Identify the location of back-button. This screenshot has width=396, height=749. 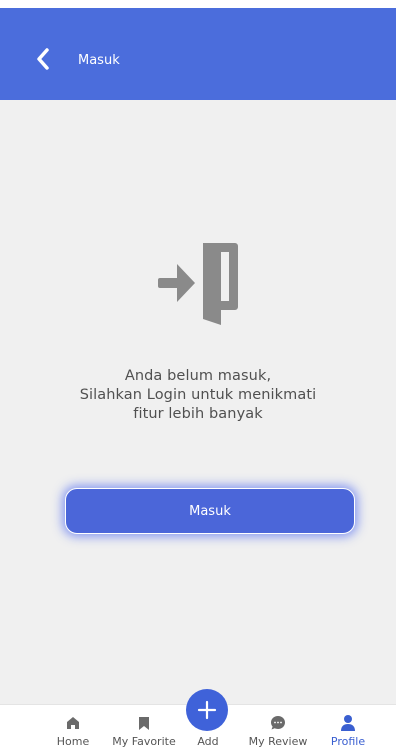
(43, 59).